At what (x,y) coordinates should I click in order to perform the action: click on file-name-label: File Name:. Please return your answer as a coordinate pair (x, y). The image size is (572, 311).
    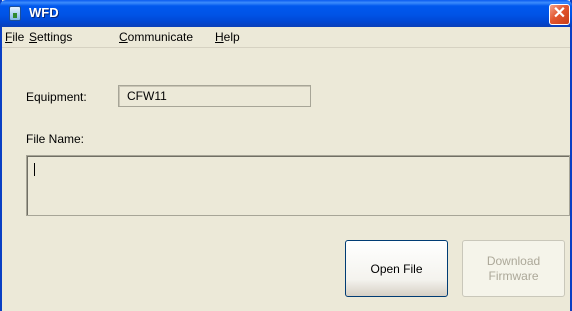
    Looking at the image, I should click on (55, 139).